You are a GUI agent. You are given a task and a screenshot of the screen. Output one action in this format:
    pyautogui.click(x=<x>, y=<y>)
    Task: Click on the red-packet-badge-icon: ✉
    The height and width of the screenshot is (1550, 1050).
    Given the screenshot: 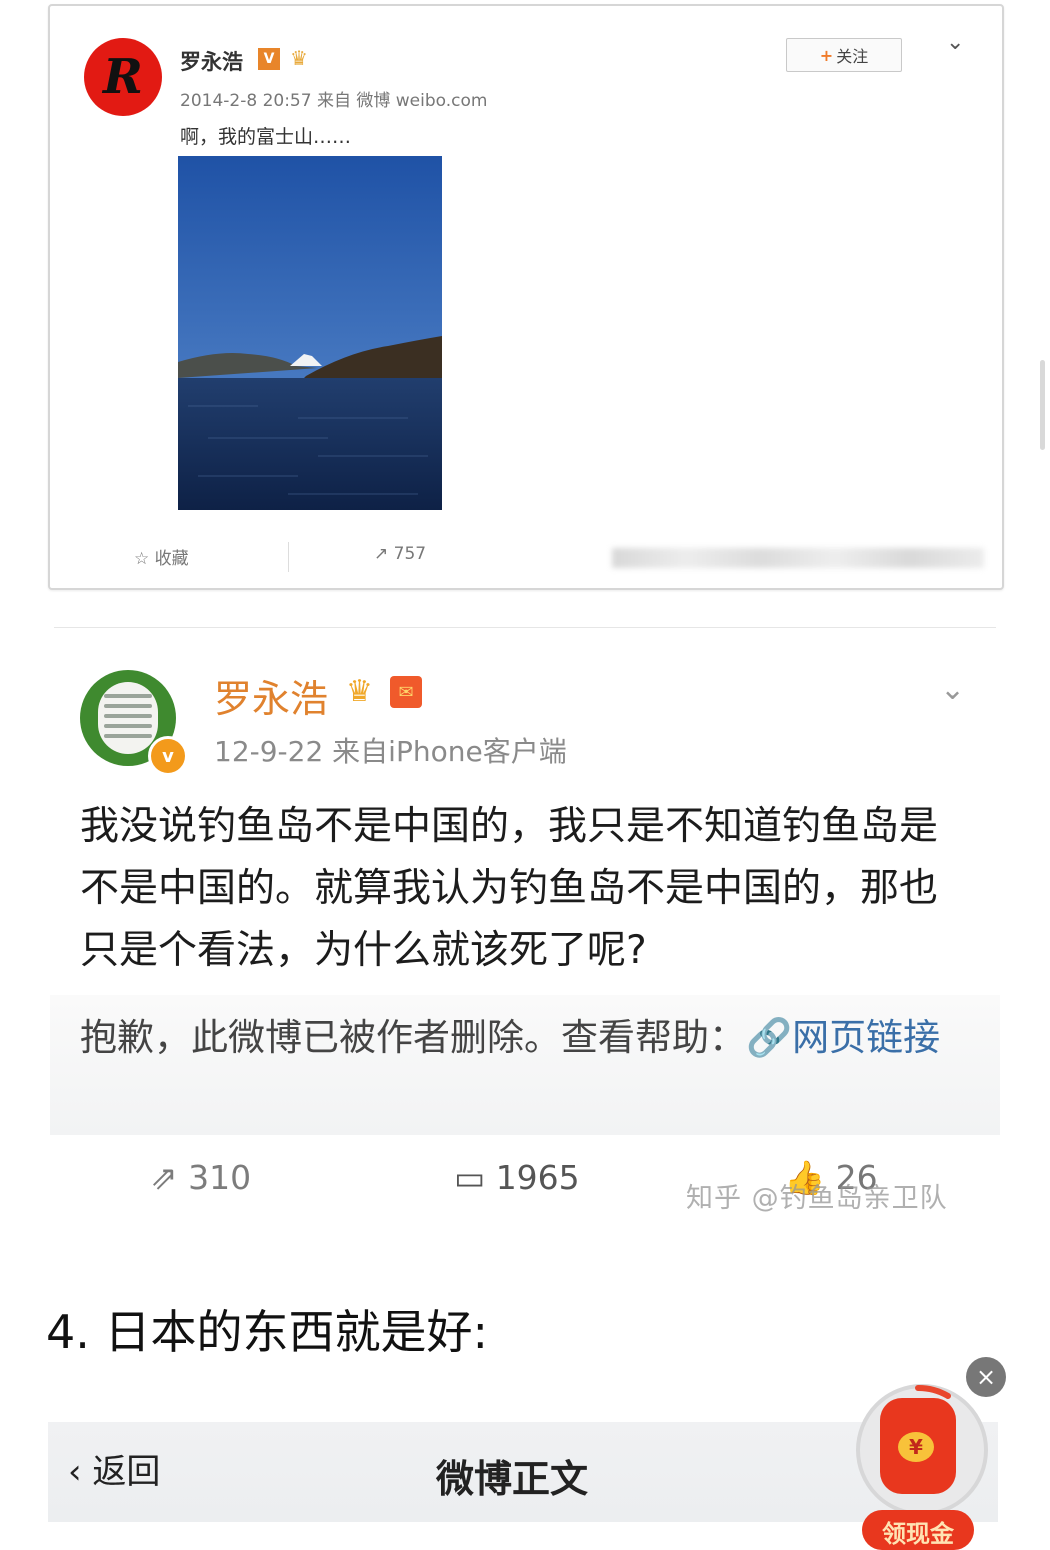 What is the action you would take?
    pyautogui.click(x=406, y=692)
    